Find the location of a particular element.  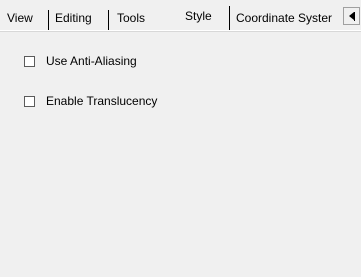

tab-tools: Tools is located at coordinates (141, 18).